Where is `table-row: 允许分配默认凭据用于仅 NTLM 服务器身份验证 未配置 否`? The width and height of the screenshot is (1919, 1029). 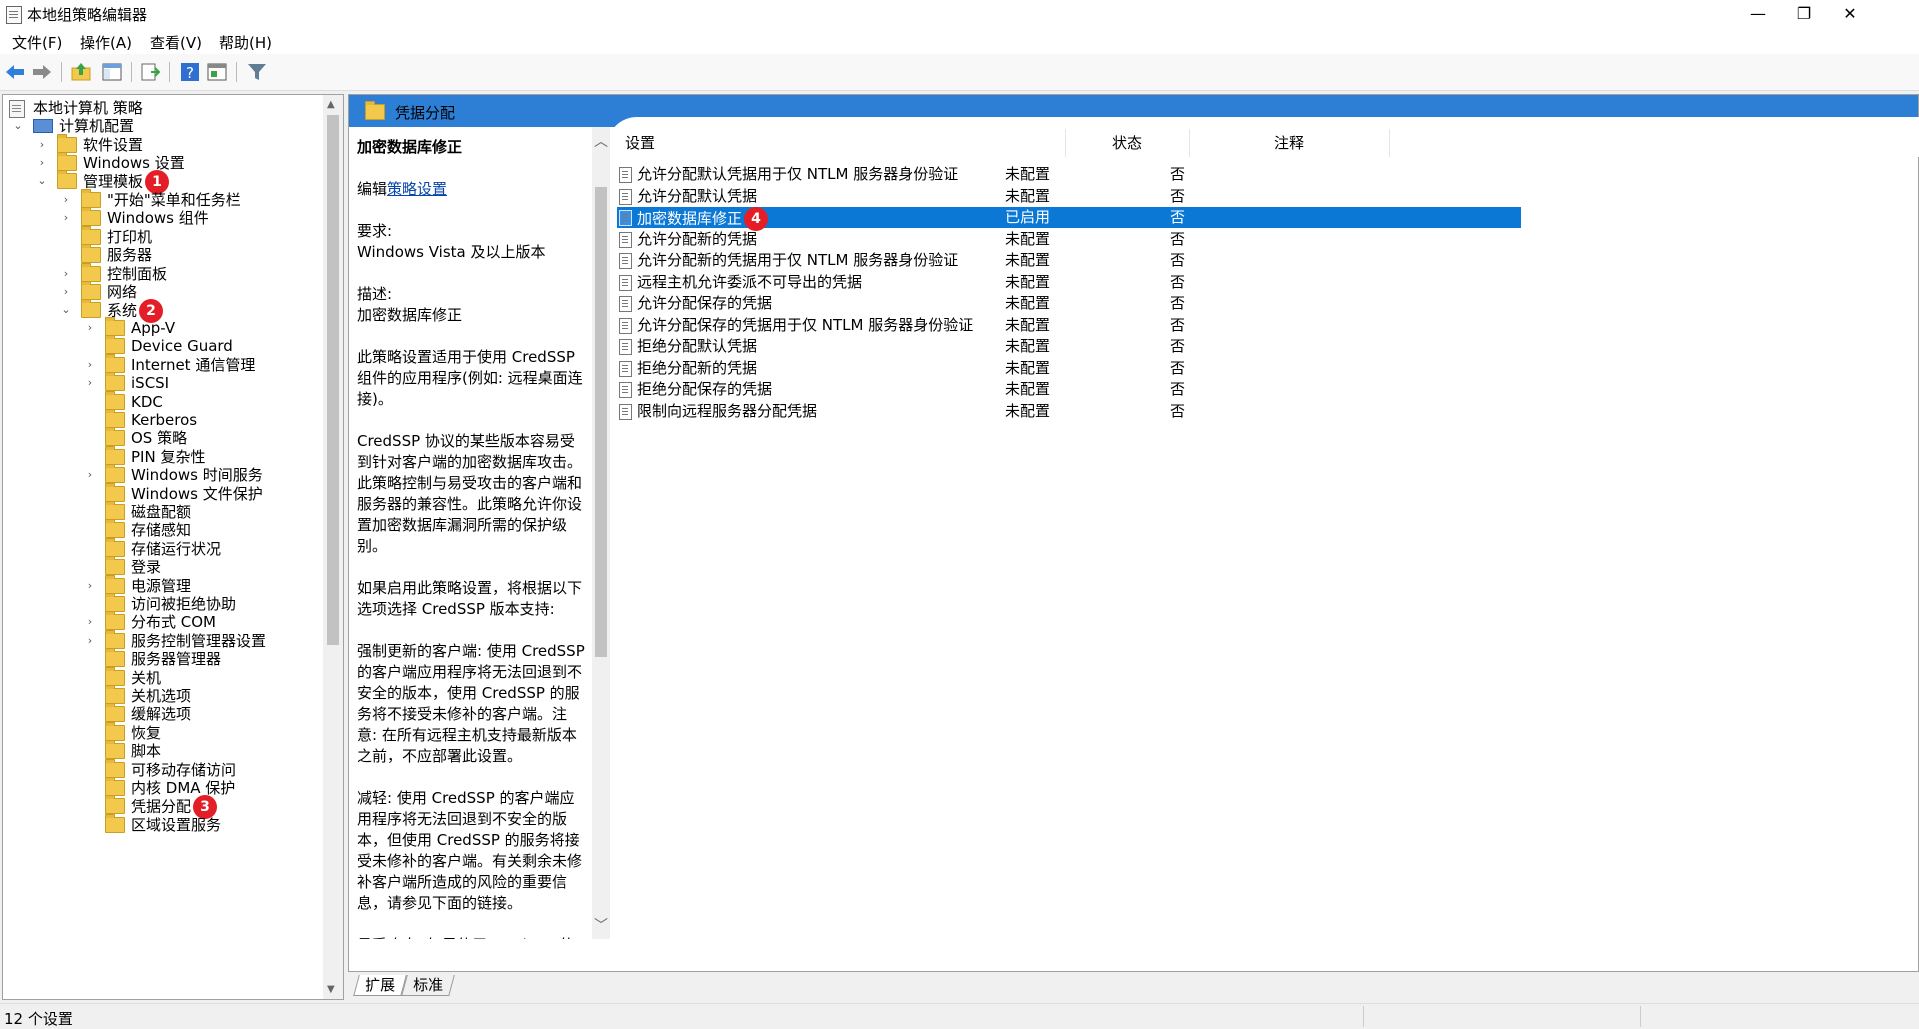 table-row: 允许分配默认凭据用于仅 NTLM 服务器身份验证 未配置 否 is located at coordinates (1069, 174).